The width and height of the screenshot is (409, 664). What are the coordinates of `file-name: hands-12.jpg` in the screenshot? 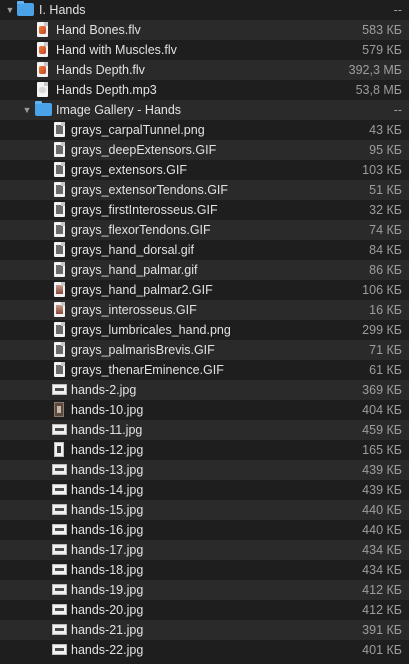 It's located at (107, 450).